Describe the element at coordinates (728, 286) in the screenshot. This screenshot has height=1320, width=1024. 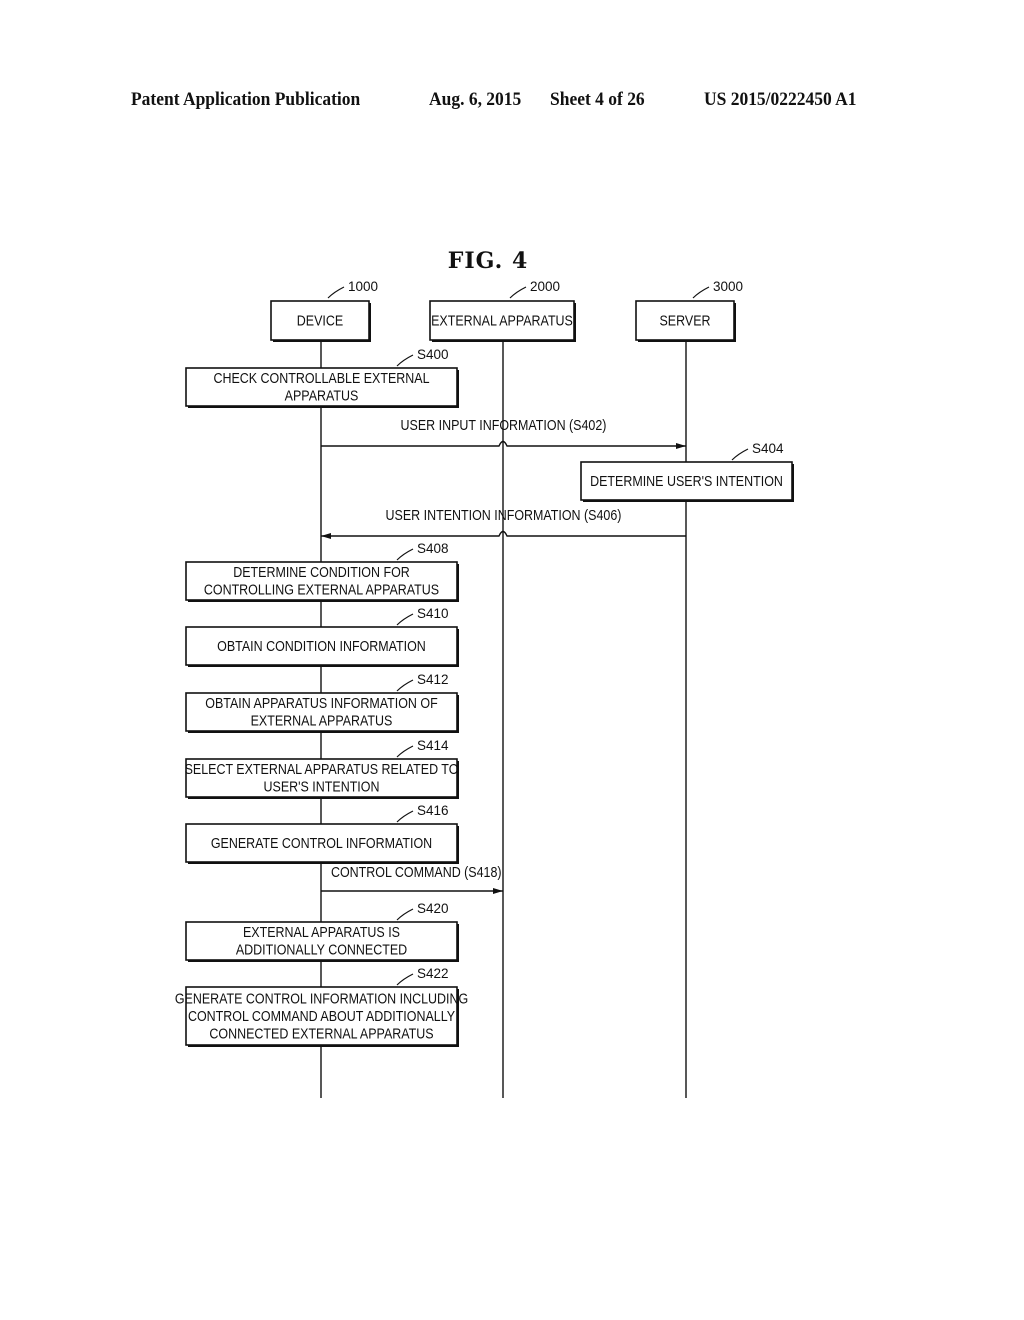
I see `reference-numeral: 3000` at that location.